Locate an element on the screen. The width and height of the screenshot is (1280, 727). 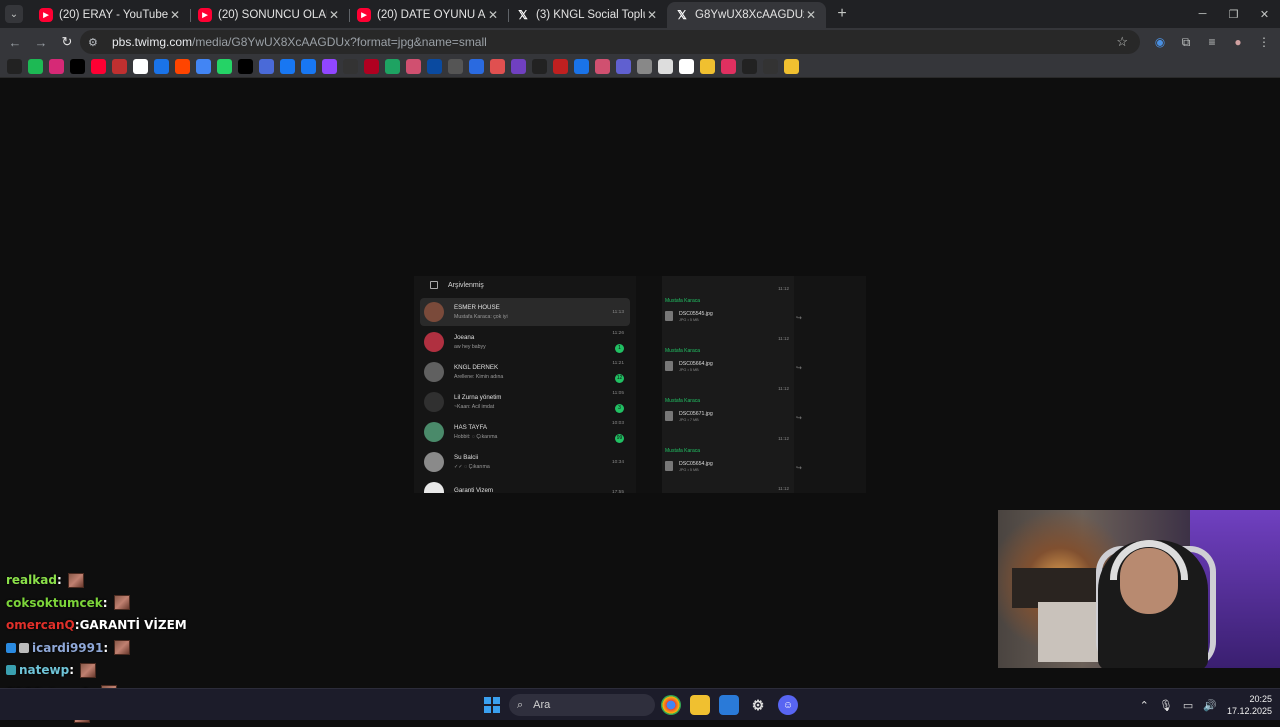
url-host: pbs.twimg.com is located at coordinates (152, 42).